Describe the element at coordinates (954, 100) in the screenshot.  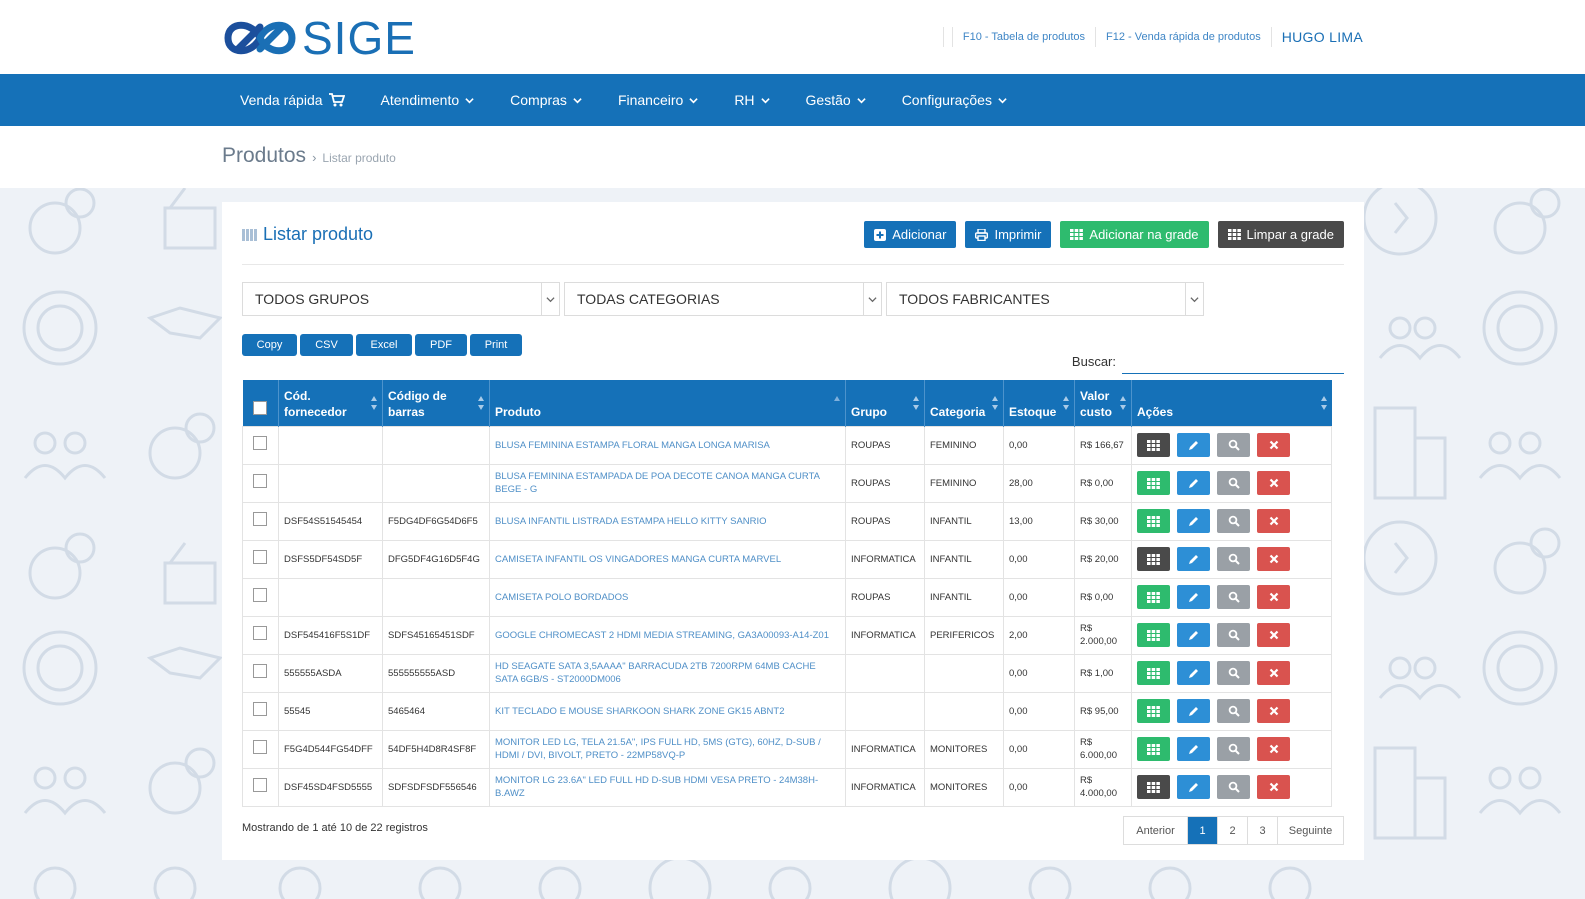
I see `nav-configuracoes: Configurações` at that location.